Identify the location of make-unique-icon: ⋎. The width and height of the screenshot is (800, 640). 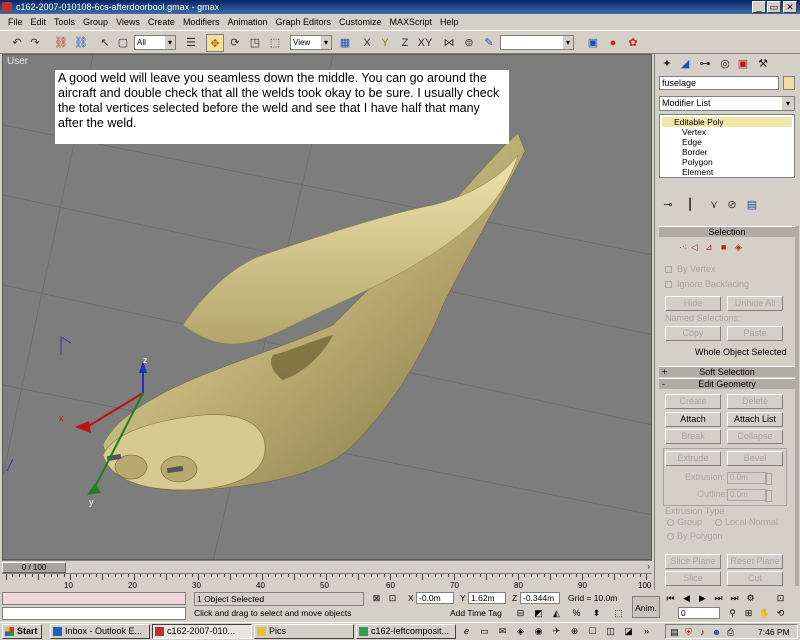
(714, 205).